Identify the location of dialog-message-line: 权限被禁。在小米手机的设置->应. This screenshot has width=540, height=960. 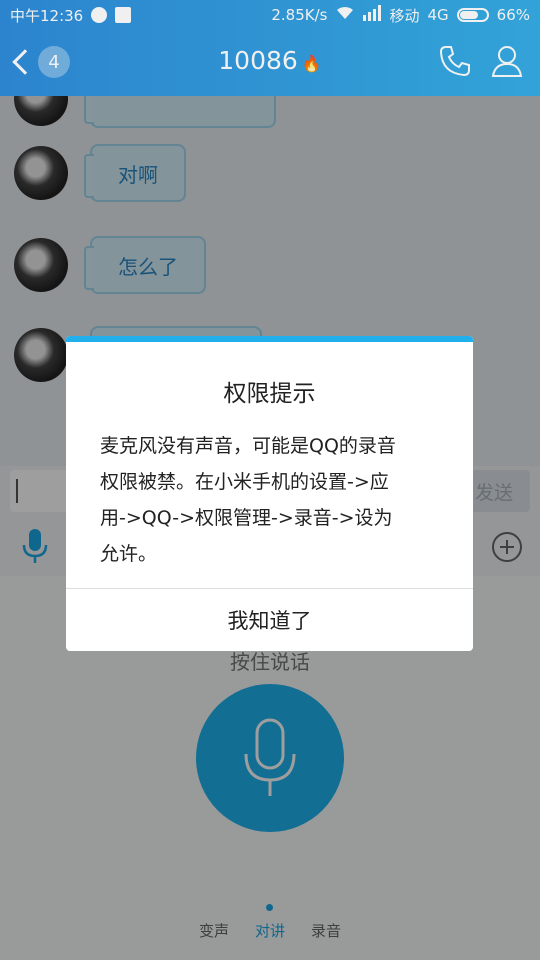
(244, 482).